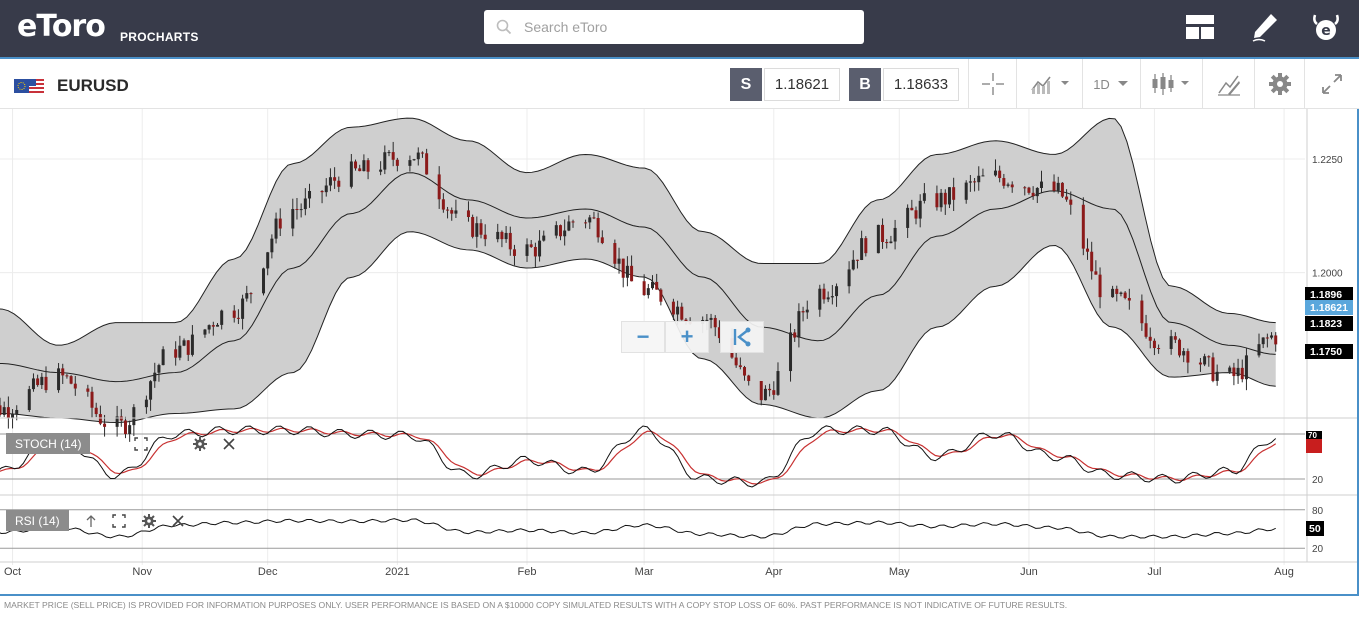 This screenshot has height=617, width=1359. Describe the element at coordinates (1101, 84) in the screenshot. I see `timeframe-label: 1D` at that location.